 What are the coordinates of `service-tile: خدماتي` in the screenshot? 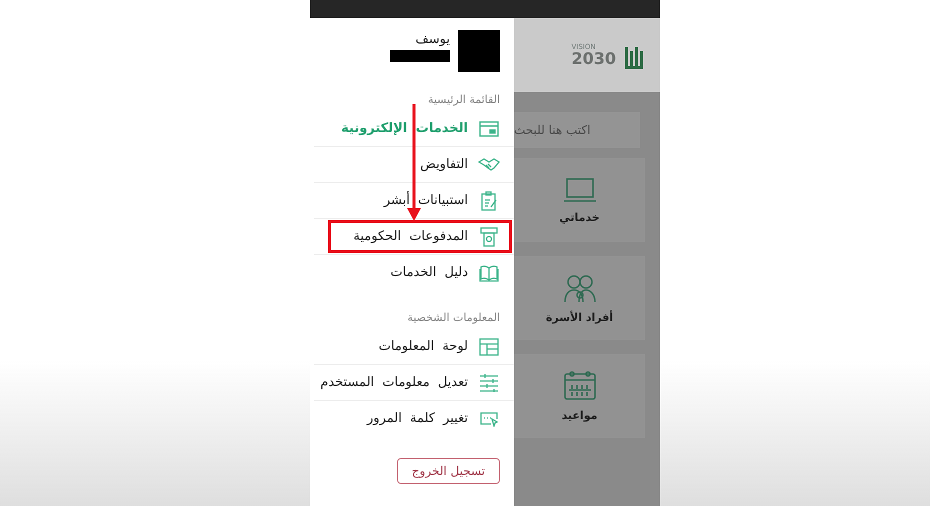 It's located at (579, 200).